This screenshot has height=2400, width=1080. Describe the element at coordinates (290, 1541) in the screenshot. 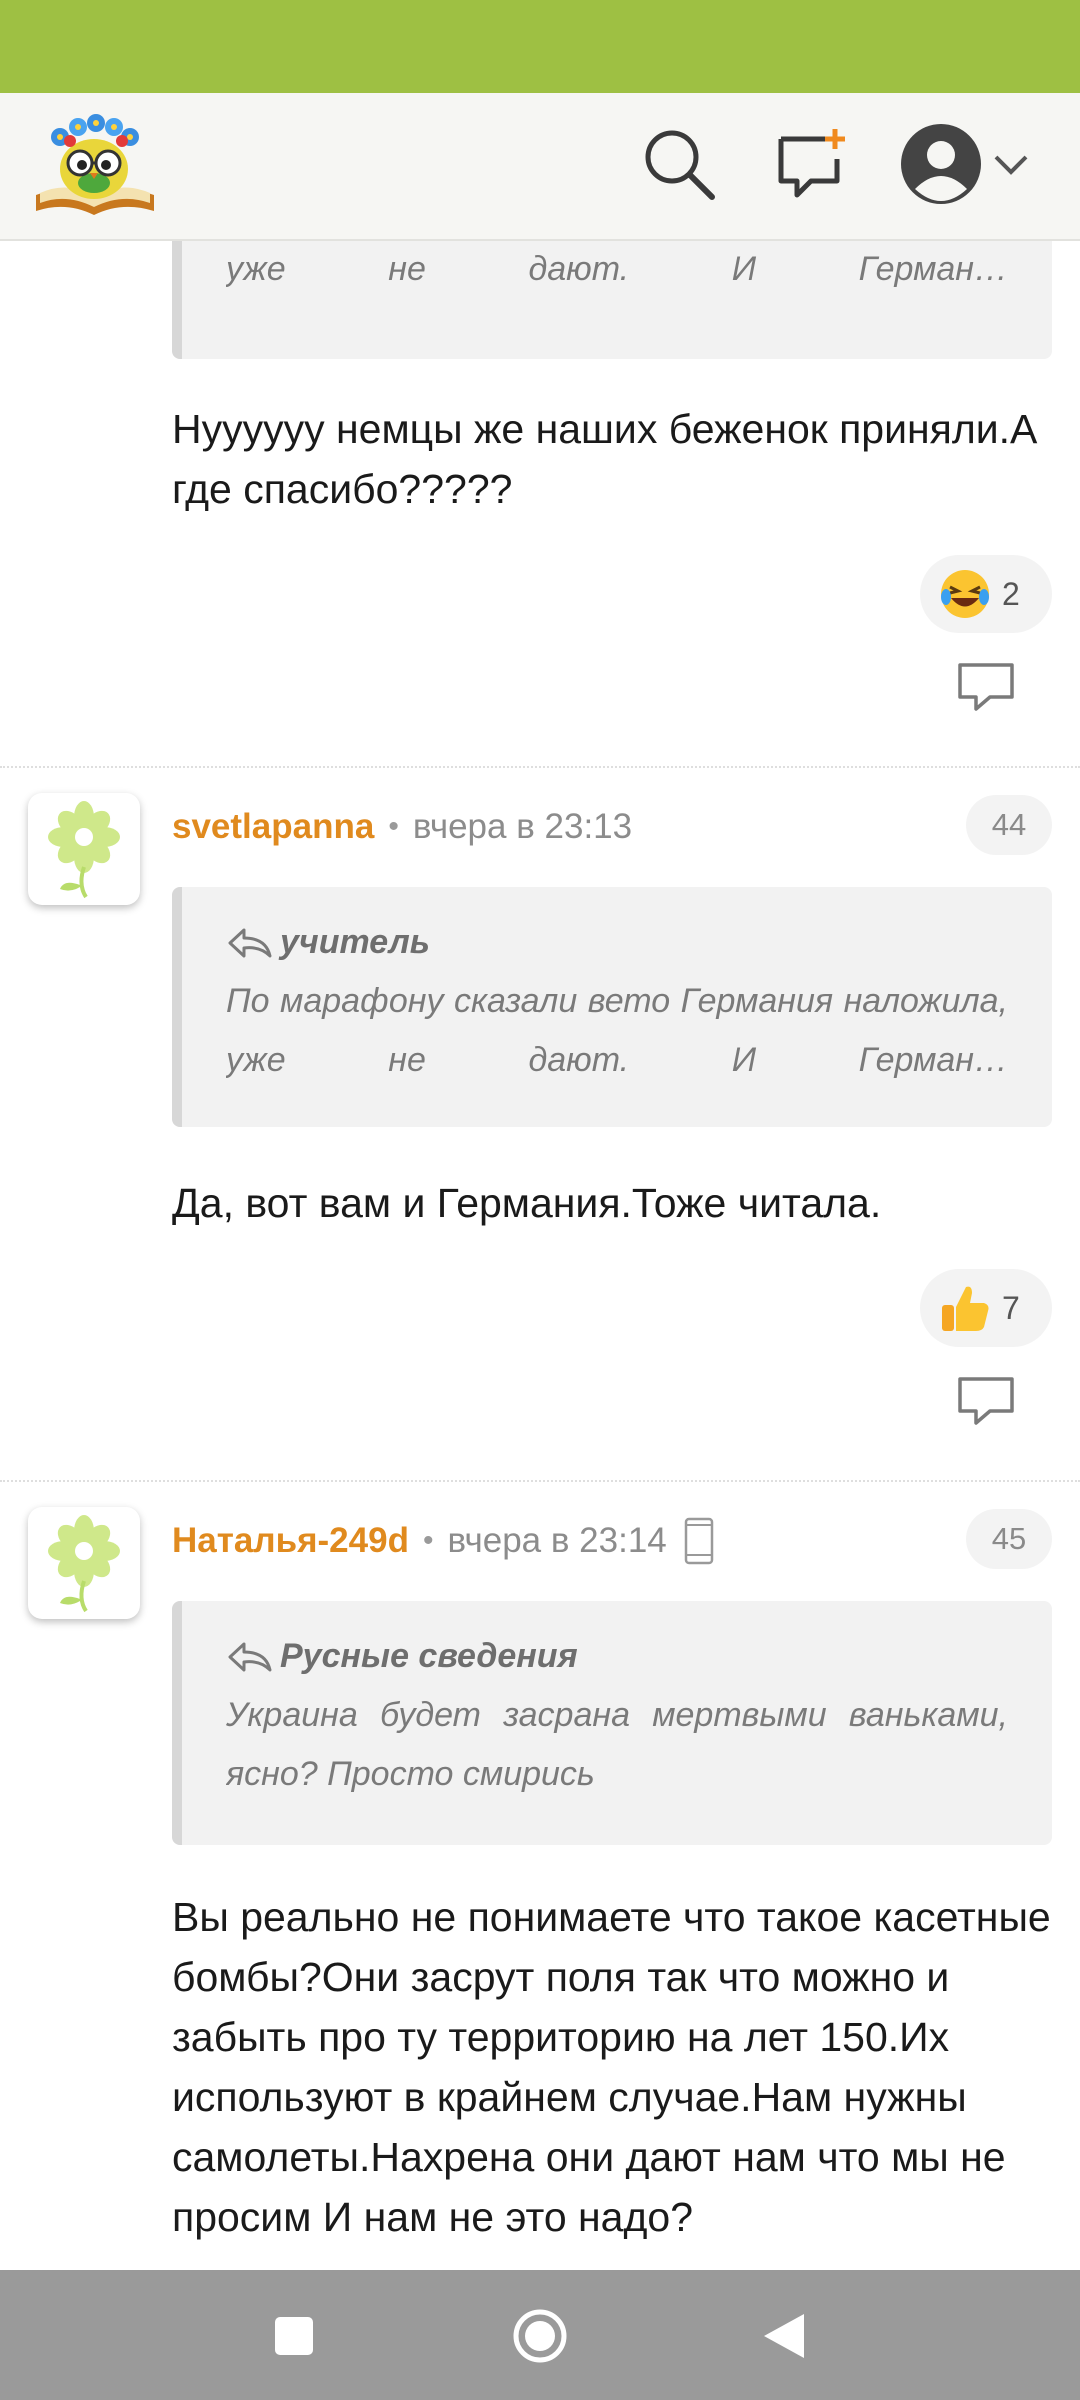

I see `username: Наталья-249d` at that location.